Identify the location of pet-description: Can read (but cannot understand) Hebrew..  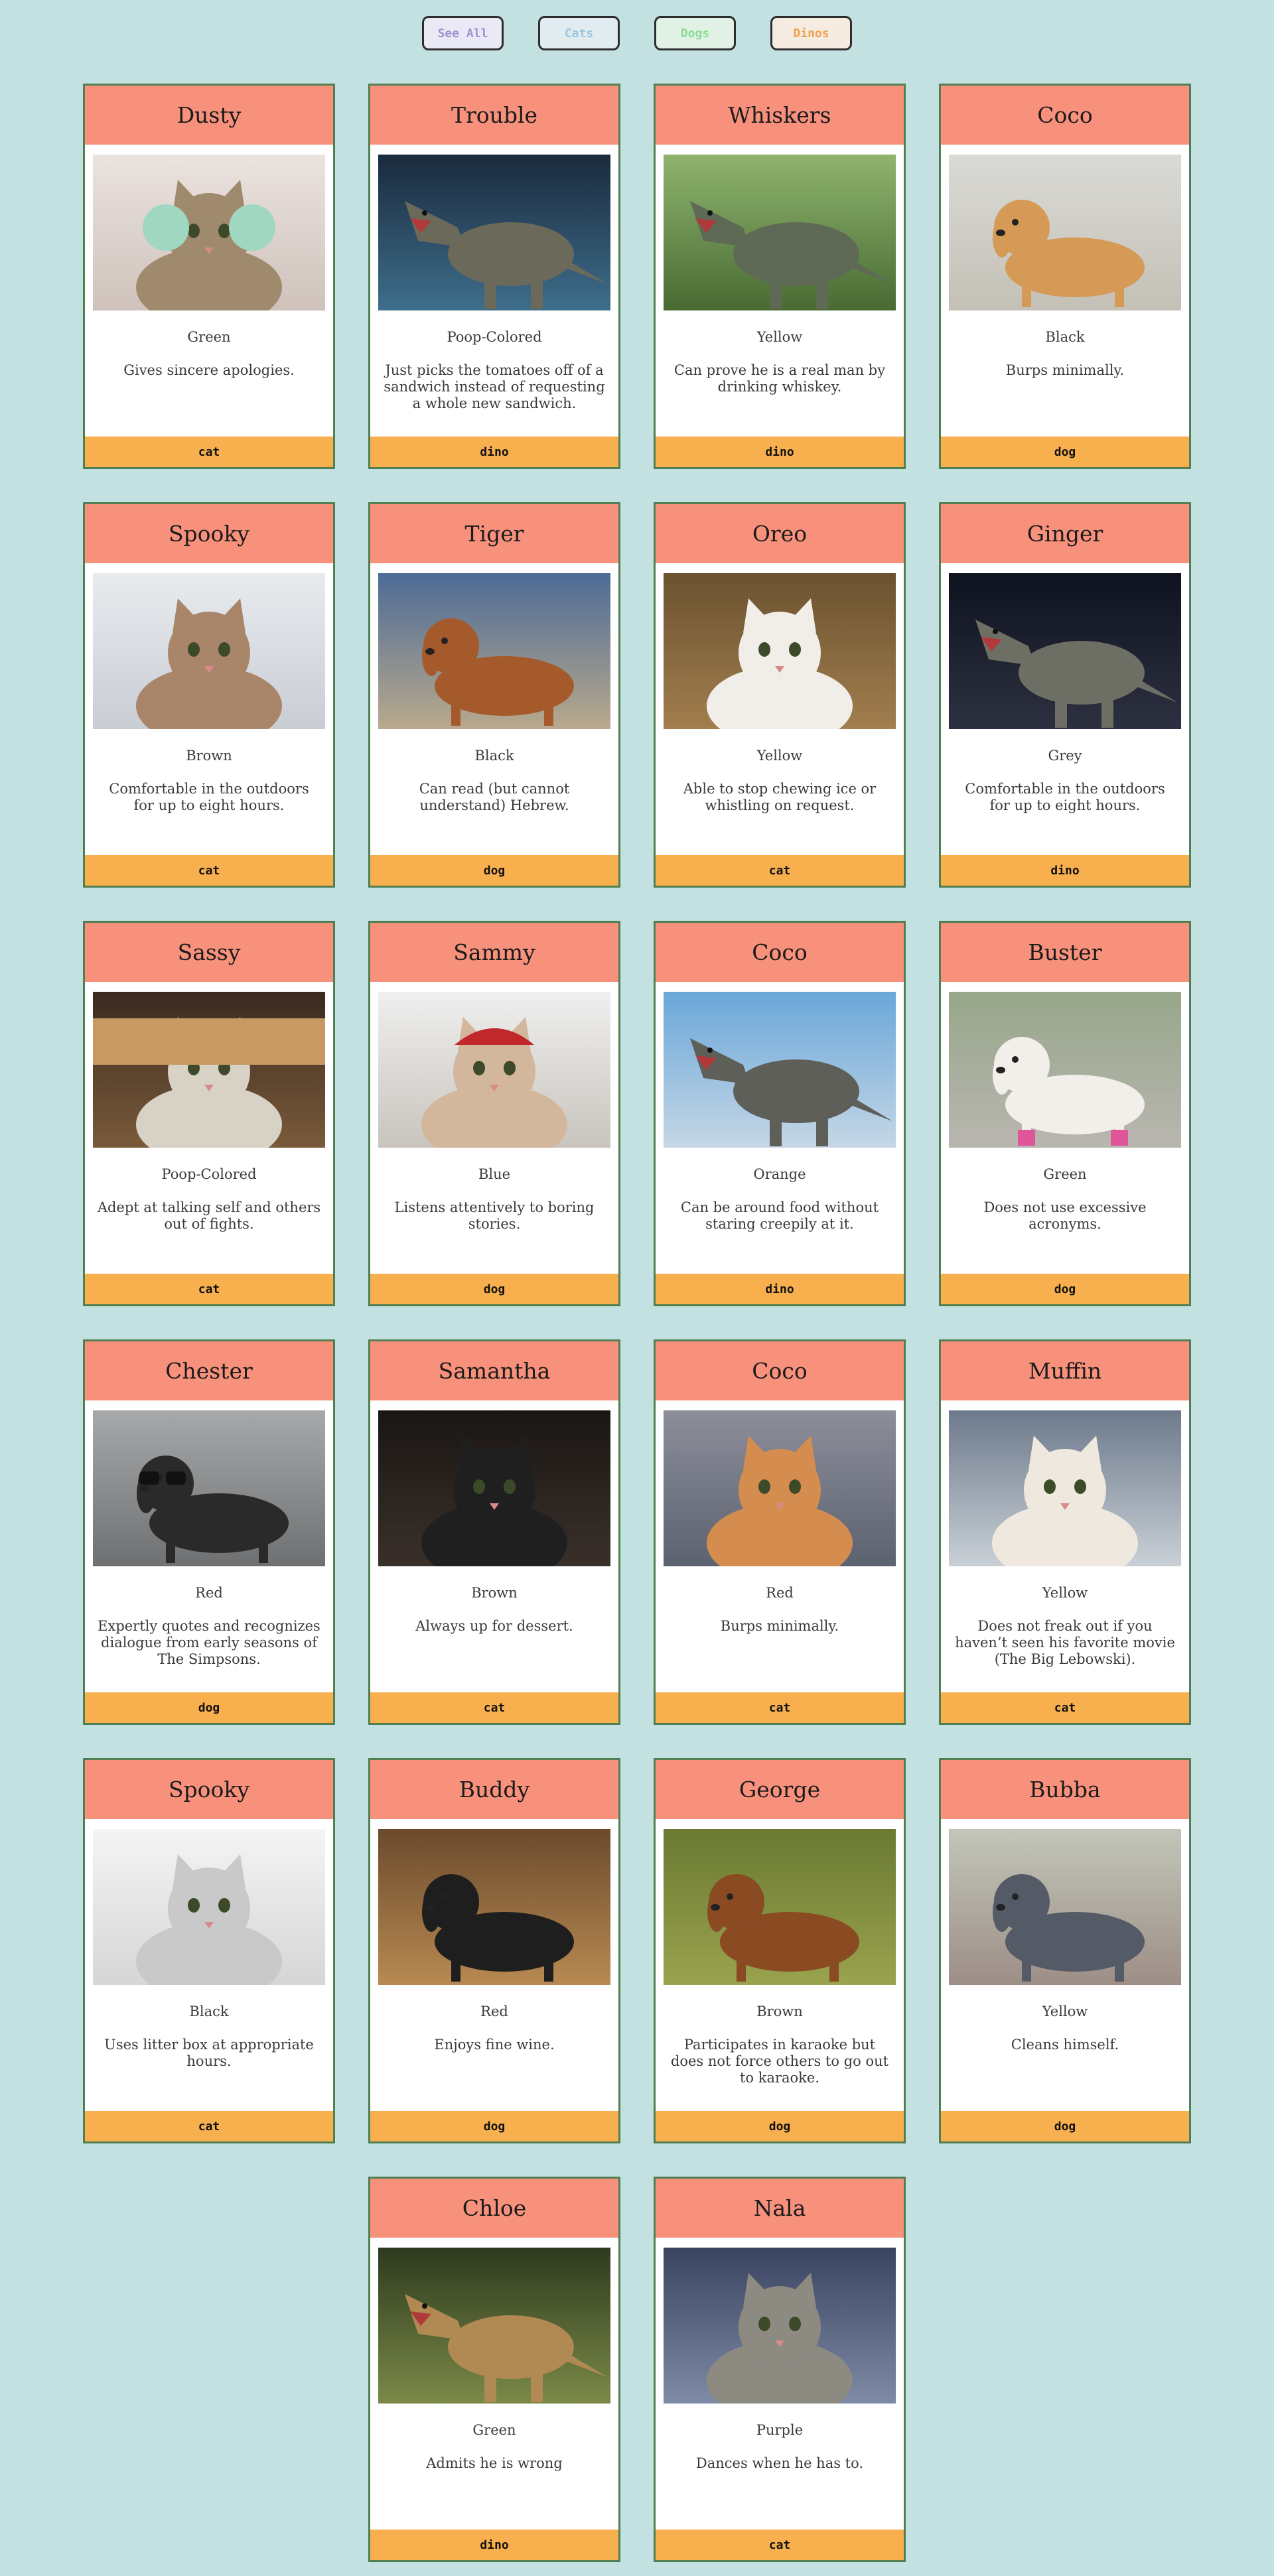
(495, 797).